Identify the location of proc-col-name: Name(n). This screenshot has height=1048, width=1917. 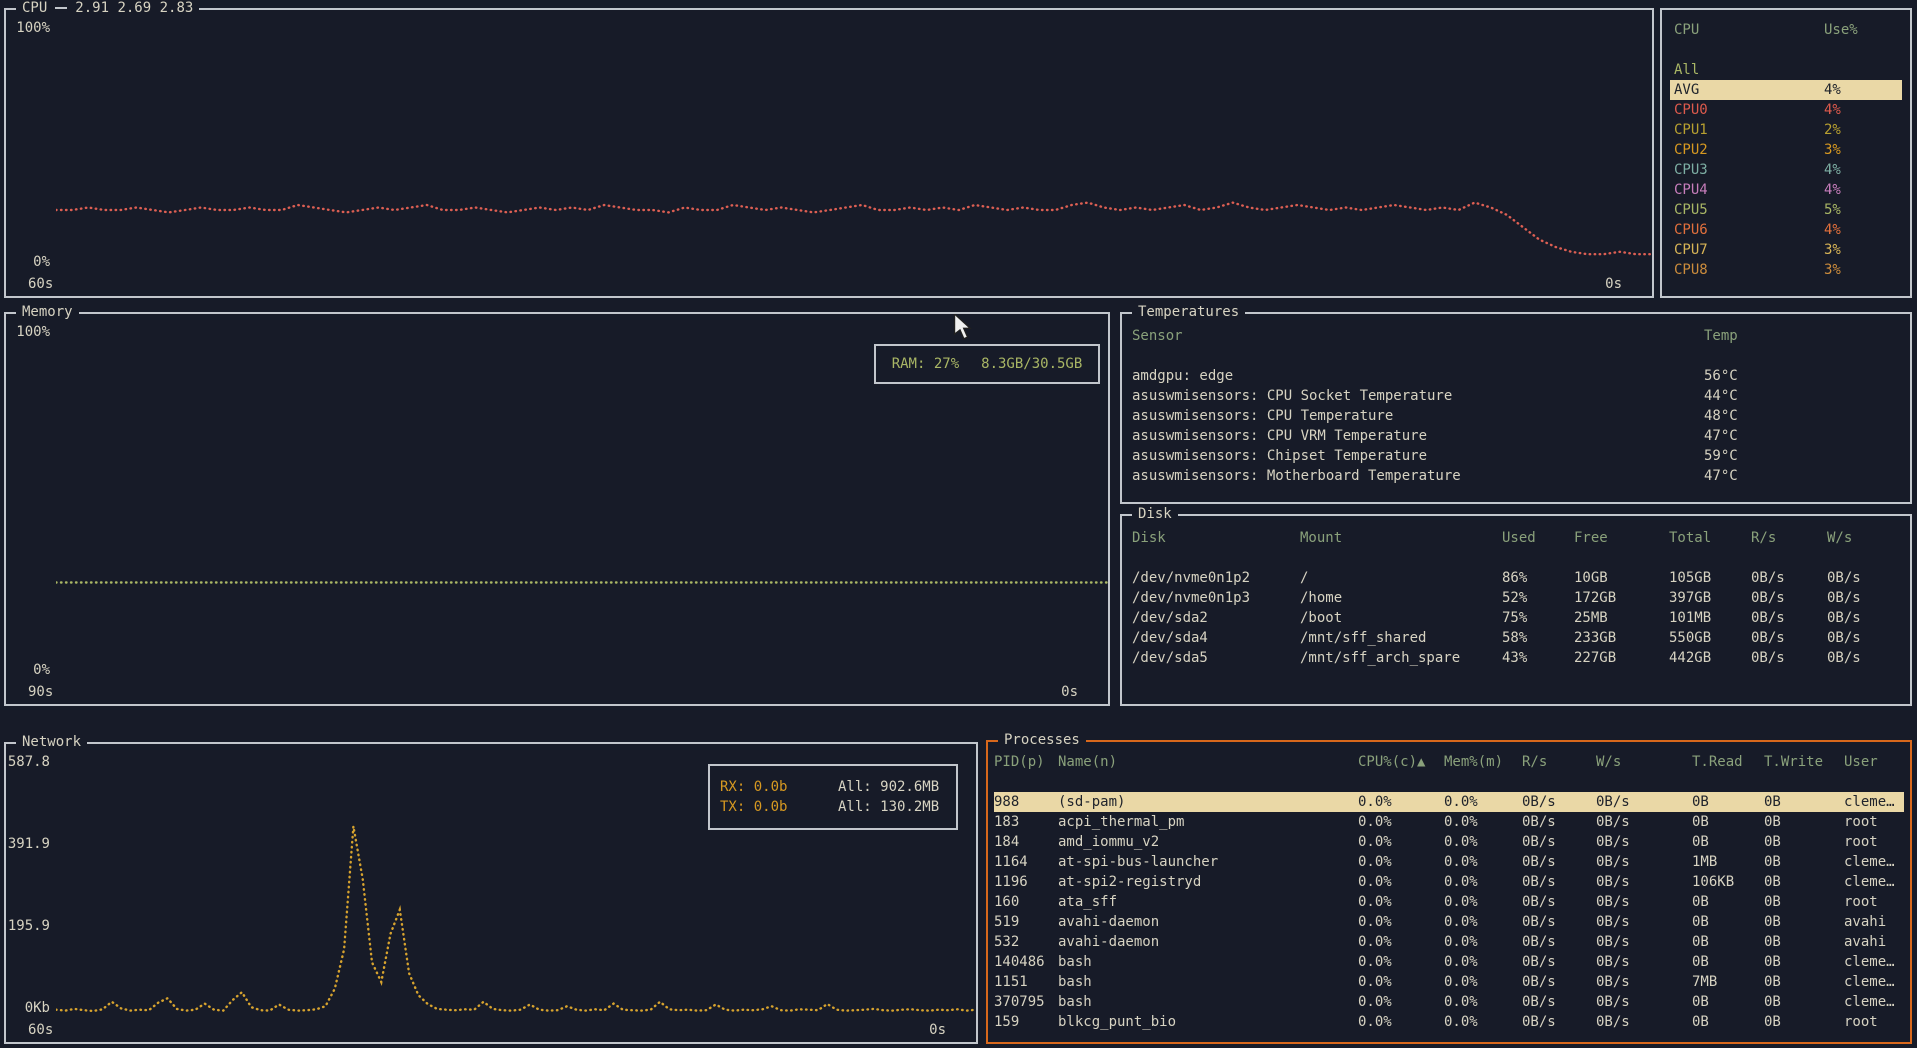
(1208, 762).